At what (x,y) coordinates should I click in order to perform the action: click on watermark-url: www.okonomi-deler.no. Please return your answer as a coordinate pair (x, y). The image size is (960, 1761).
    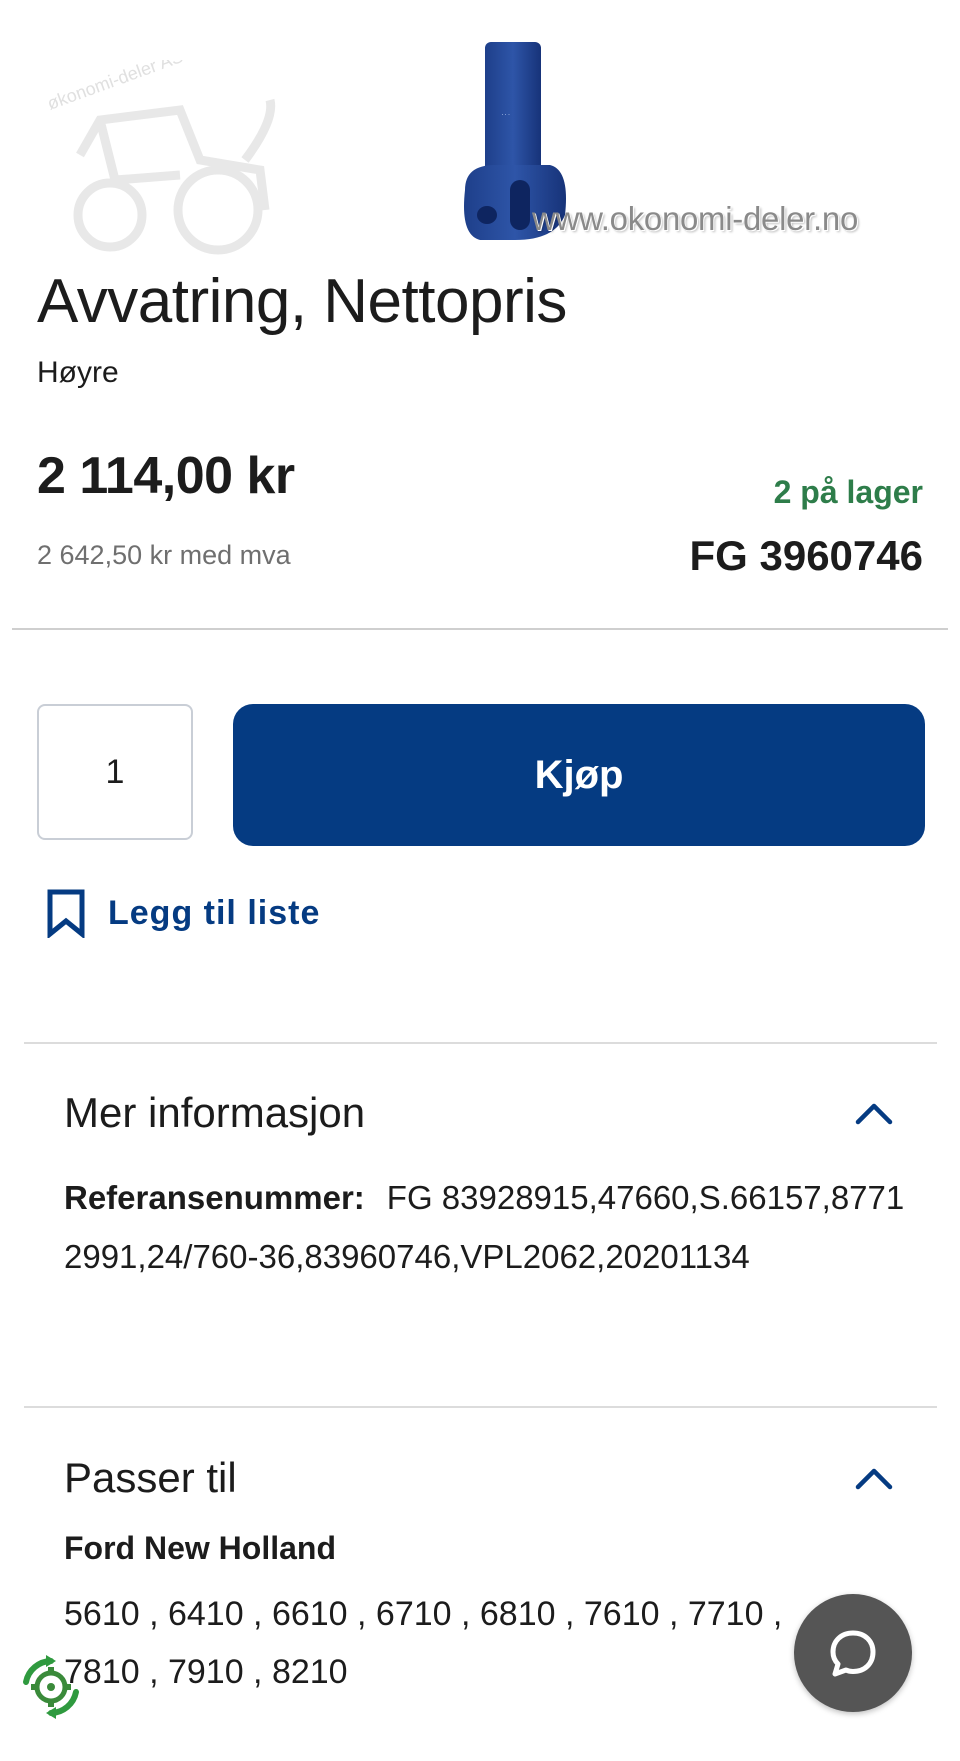
    Looking at the image, I should click on (695, 218).